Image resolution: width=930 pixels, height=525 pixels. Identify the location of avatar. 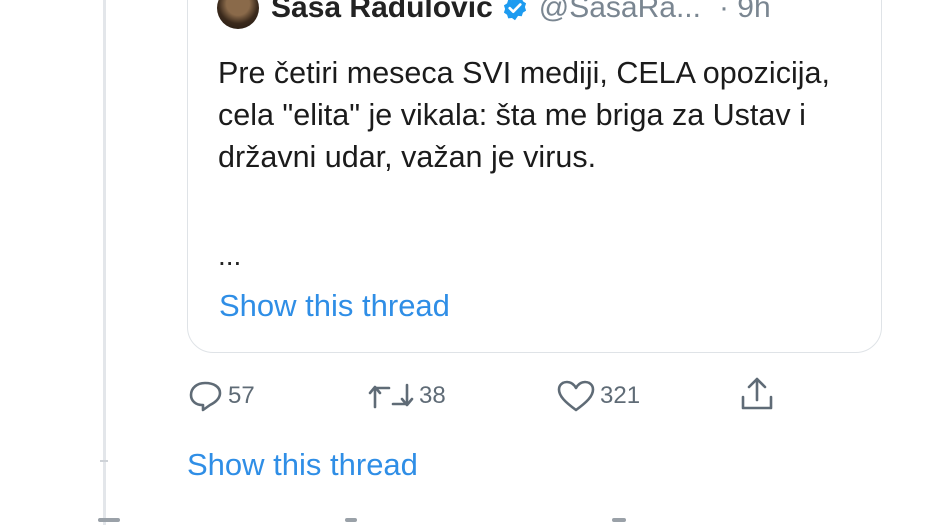
(238, 14).